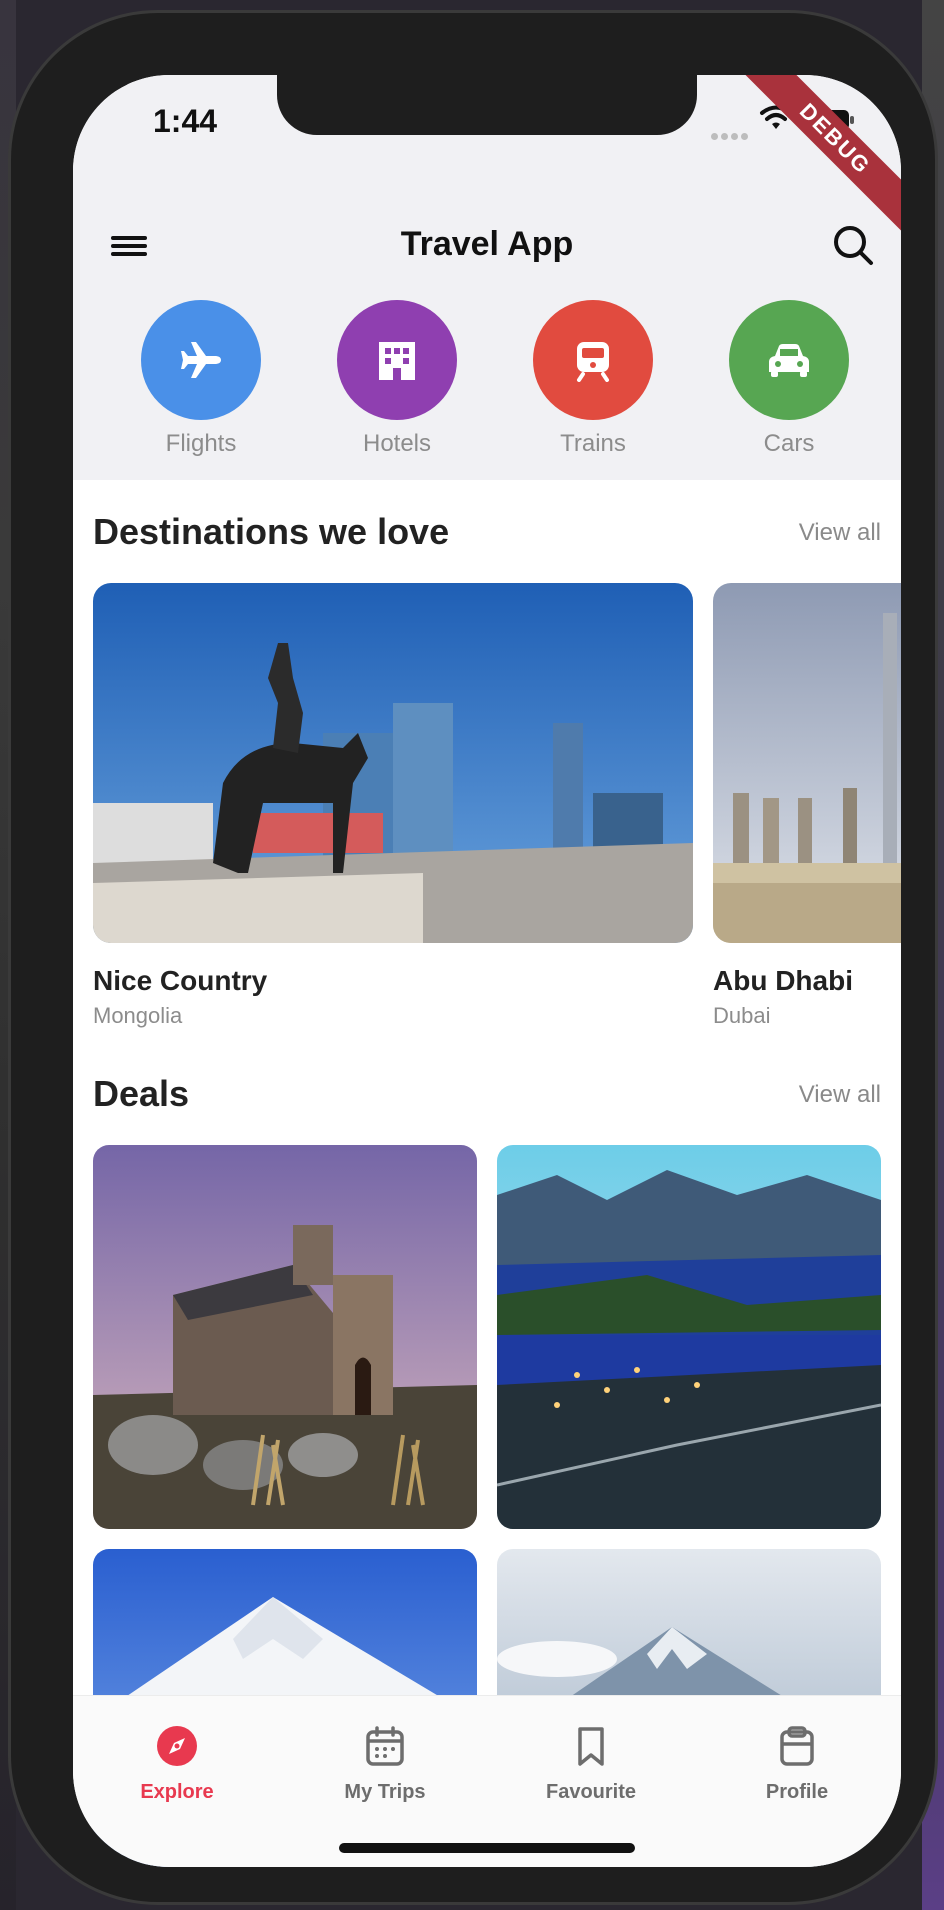 This screenshot has height=1910, width=944. Describe the element at coordinates (201, 443) in the screenshot. I see `category-label: Flights` at that location.